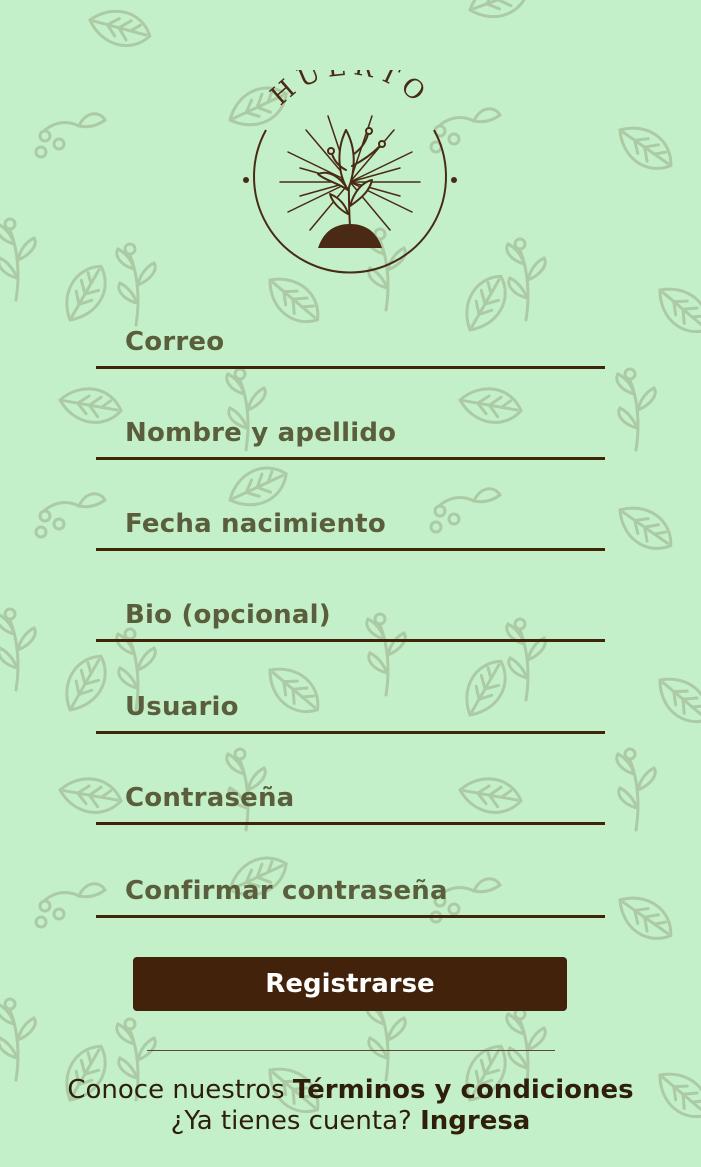 The height and width of the screenshot is (1167, 701). What do you see at coordinates (350, 916) in the screenshot?
I see `confirm-password-underline` at bounding box center [350, 916].